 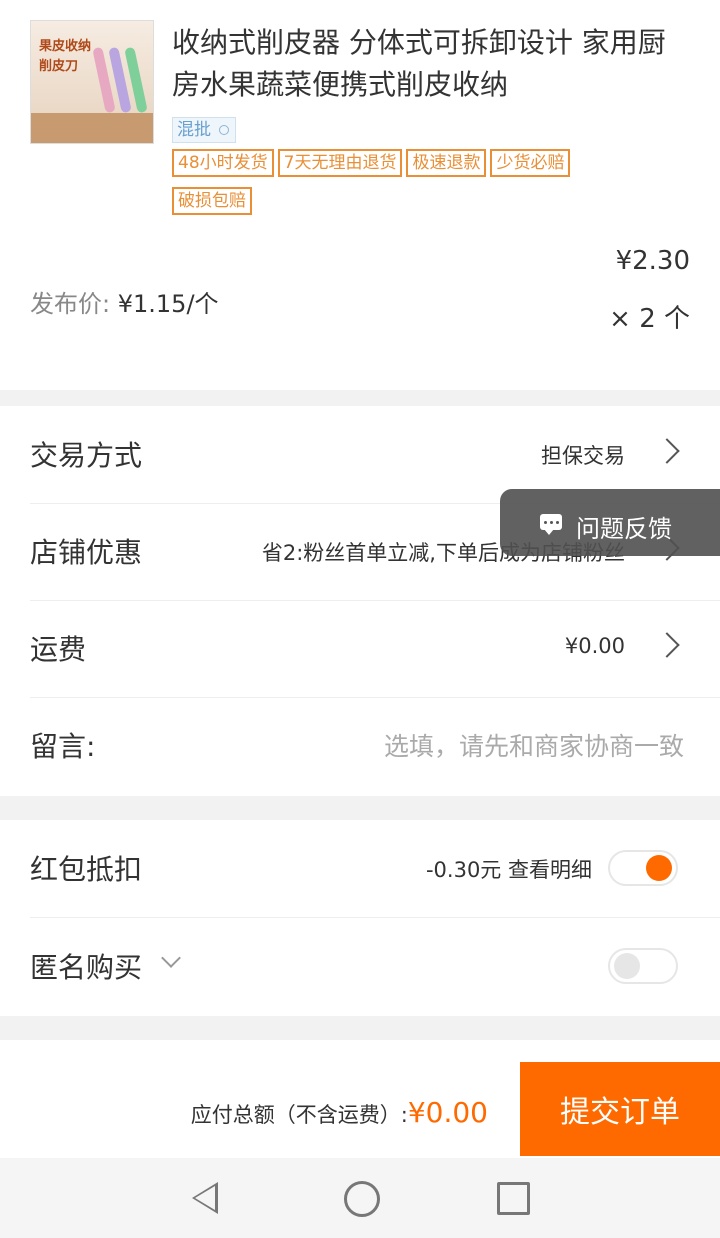 I want to click on message-label: 留言:, so click(x=63, y=746).